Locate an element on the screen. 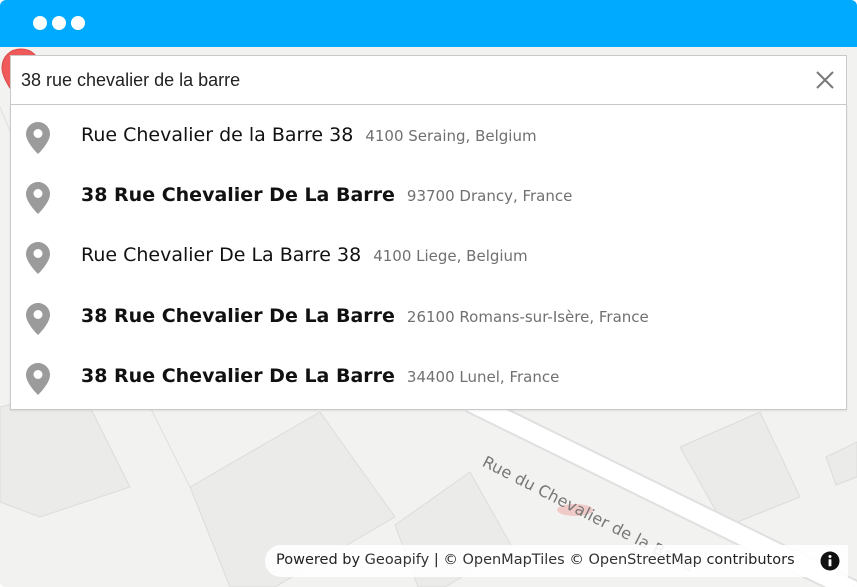 The width and height of the screenshot is (857, 587). search-box is located at coordinates (428, 80).